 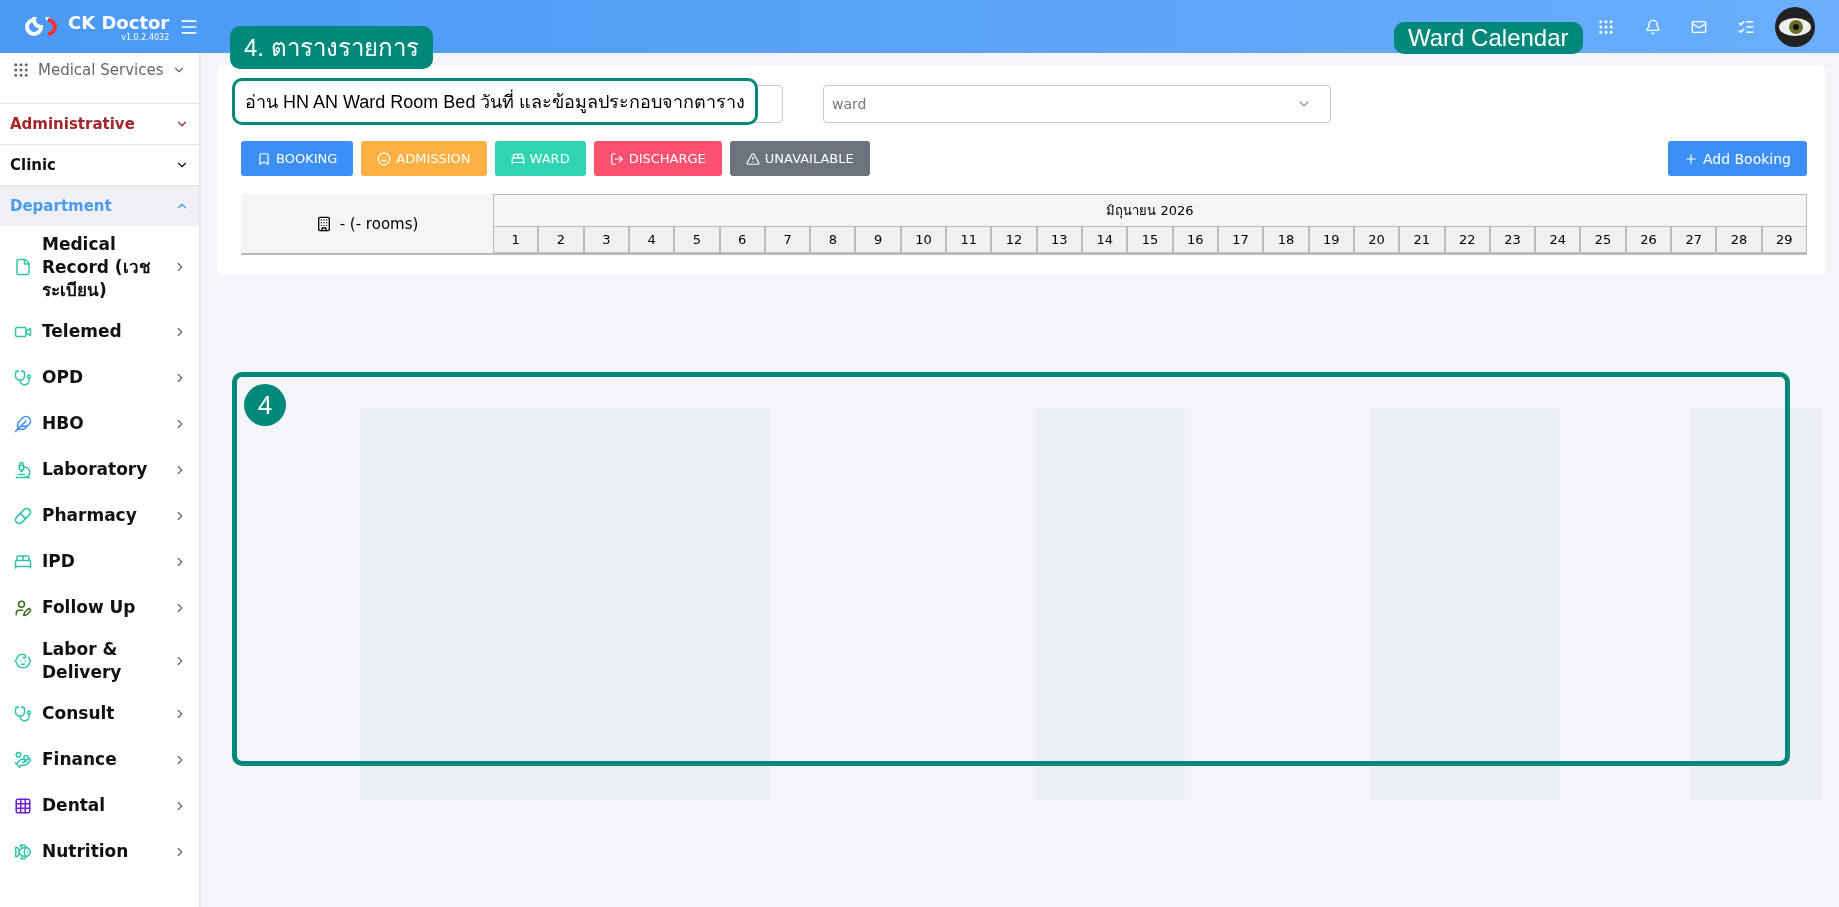 I want to click on day-header: 7, so click(x=787, y=240).